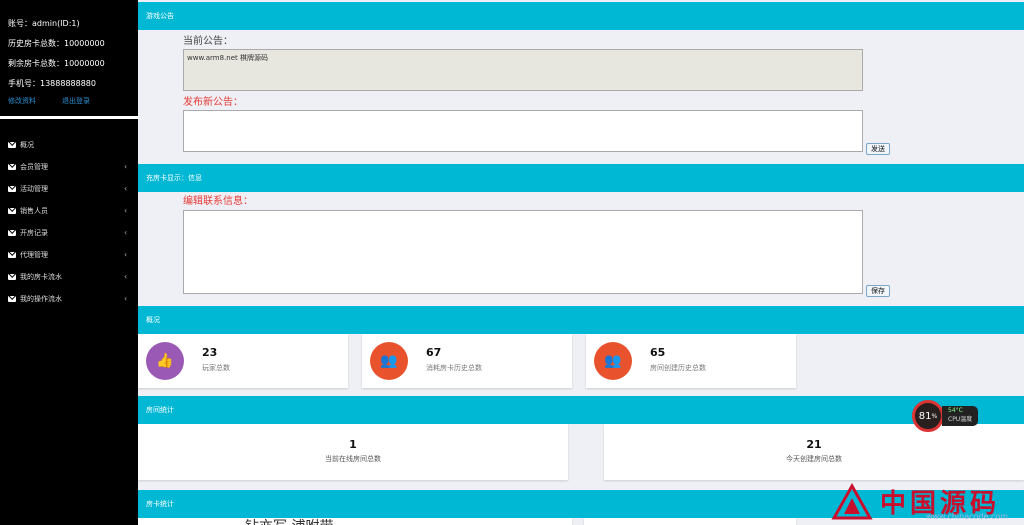 This screenshot has height=525, width=1024. I want to click on sidebar-item-label: 开房记录, so click(34, 233).